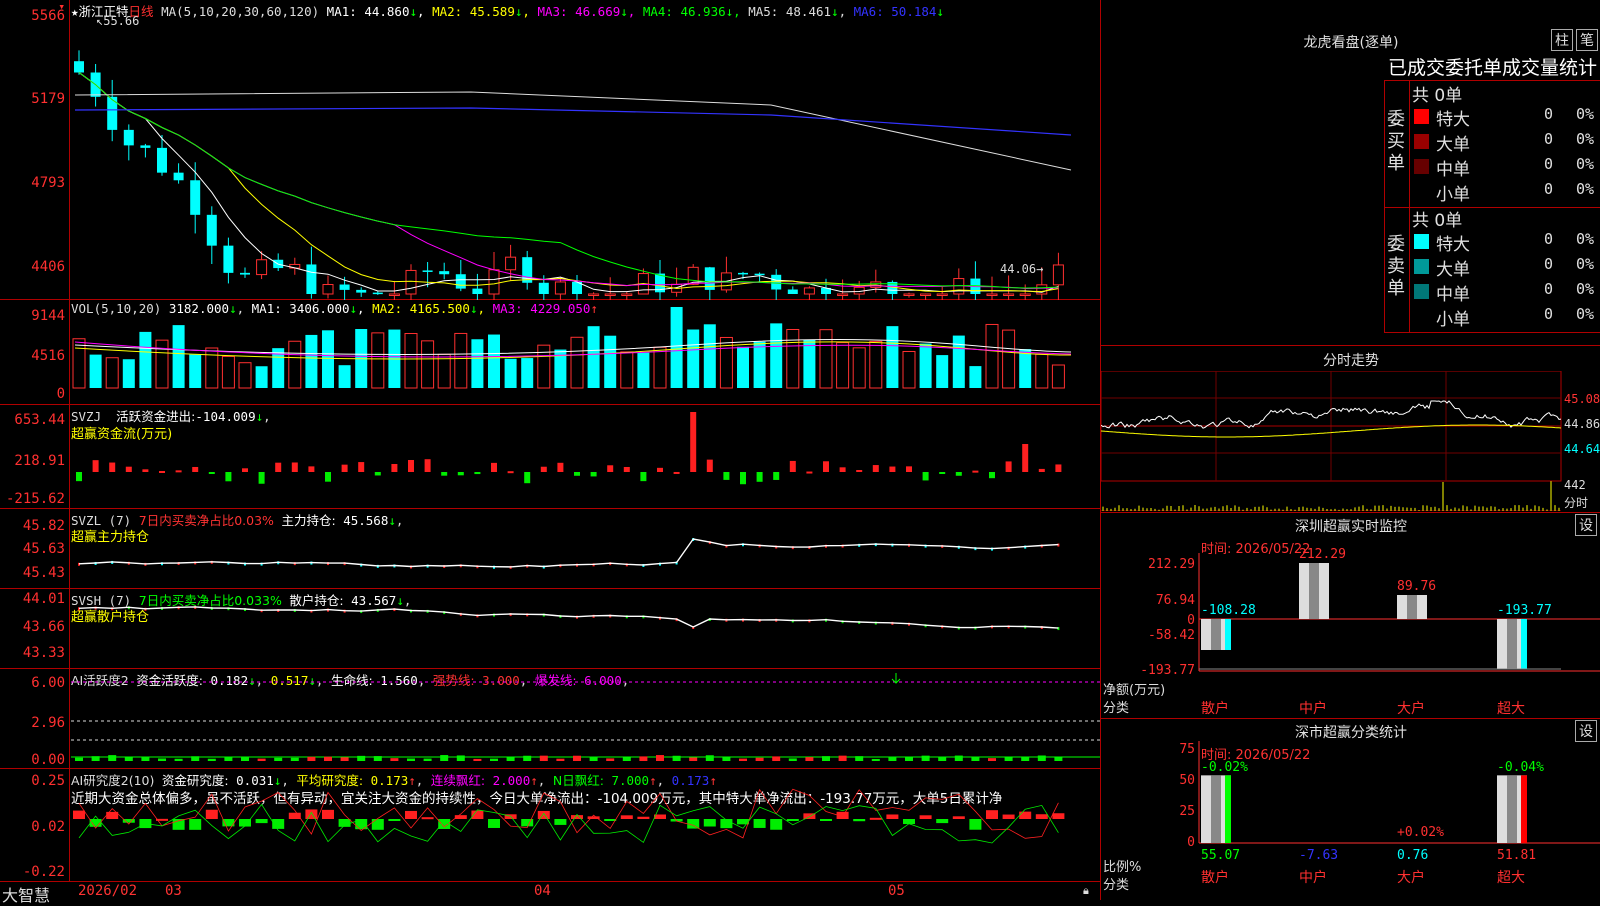 The width and height of the screenshot is (1600, 906). What do you see at coordinates (1505, 117) in the screenshot?
I see `buy-row-xl: 特大 0 0%` at bounding box center [1505, 117].